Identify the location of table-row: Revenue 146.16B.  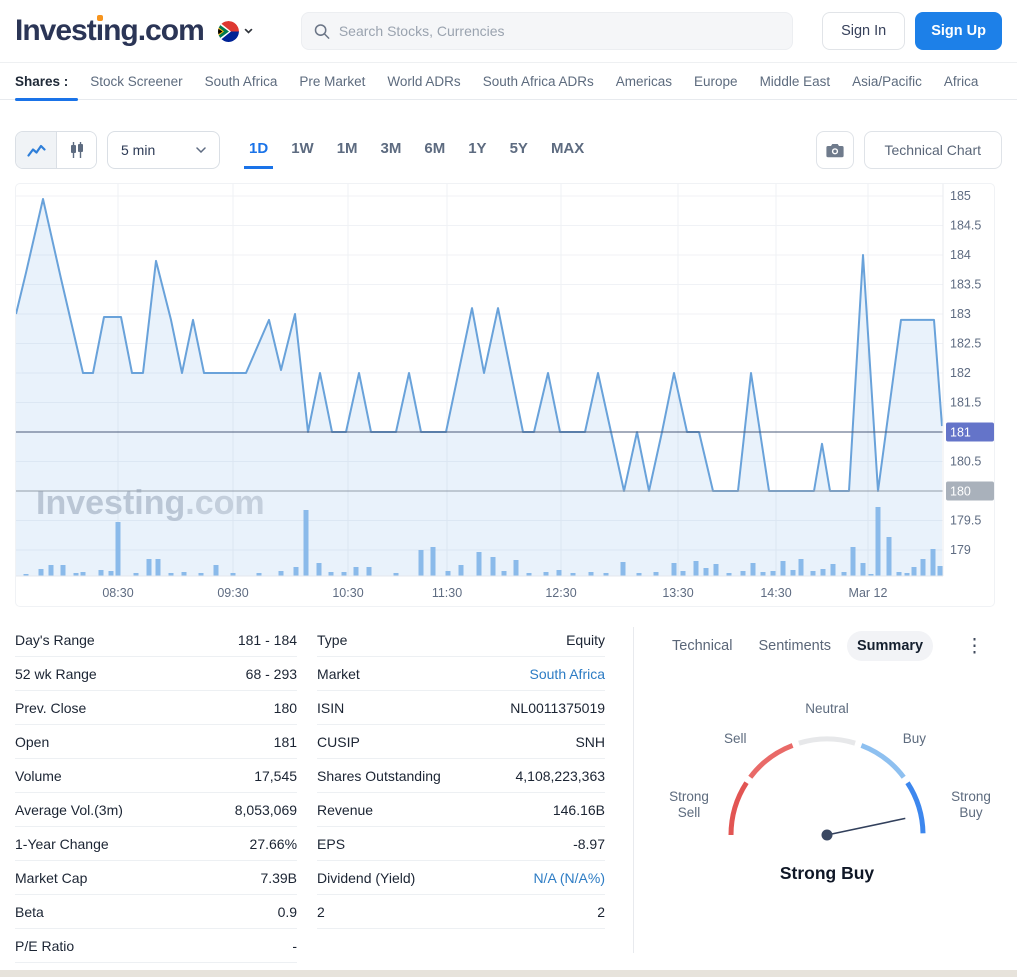
(461, 810).